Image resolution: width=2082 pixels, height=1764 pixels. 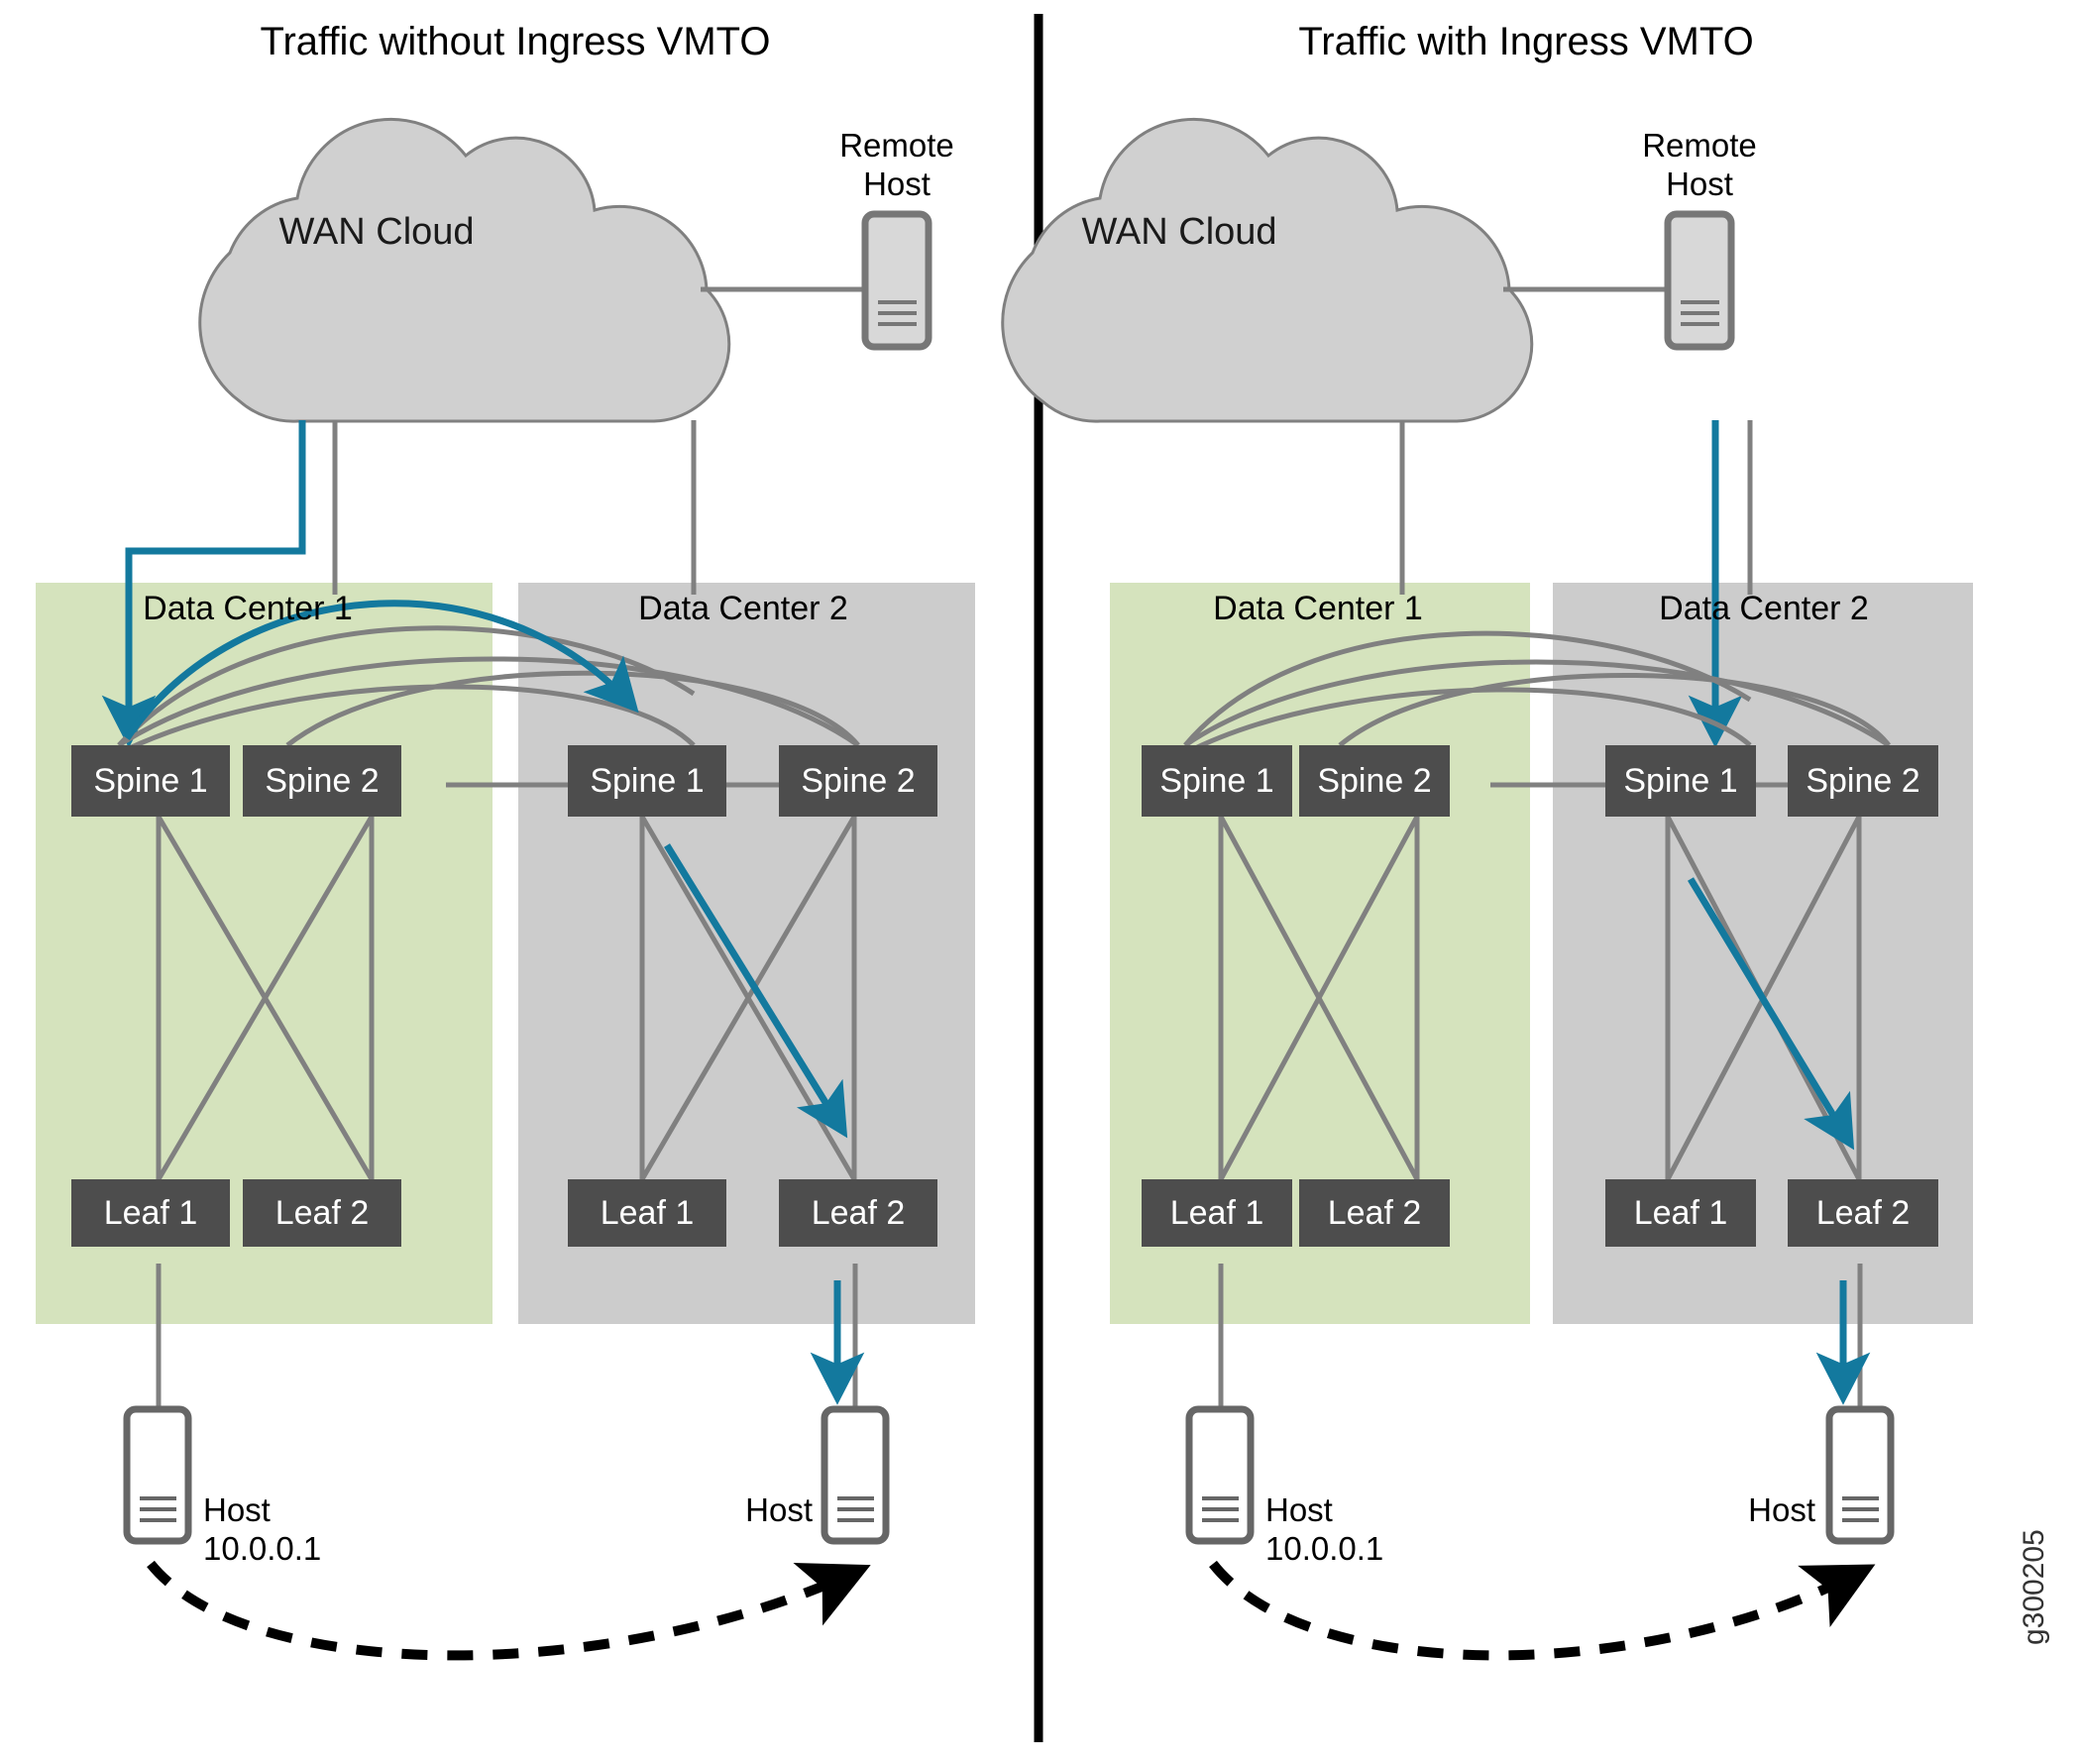 What do you see at coordinates (2034, 1587) in the screenshot?
I see `figure-id-label: g300205` at bounding box center [2034, 1587].